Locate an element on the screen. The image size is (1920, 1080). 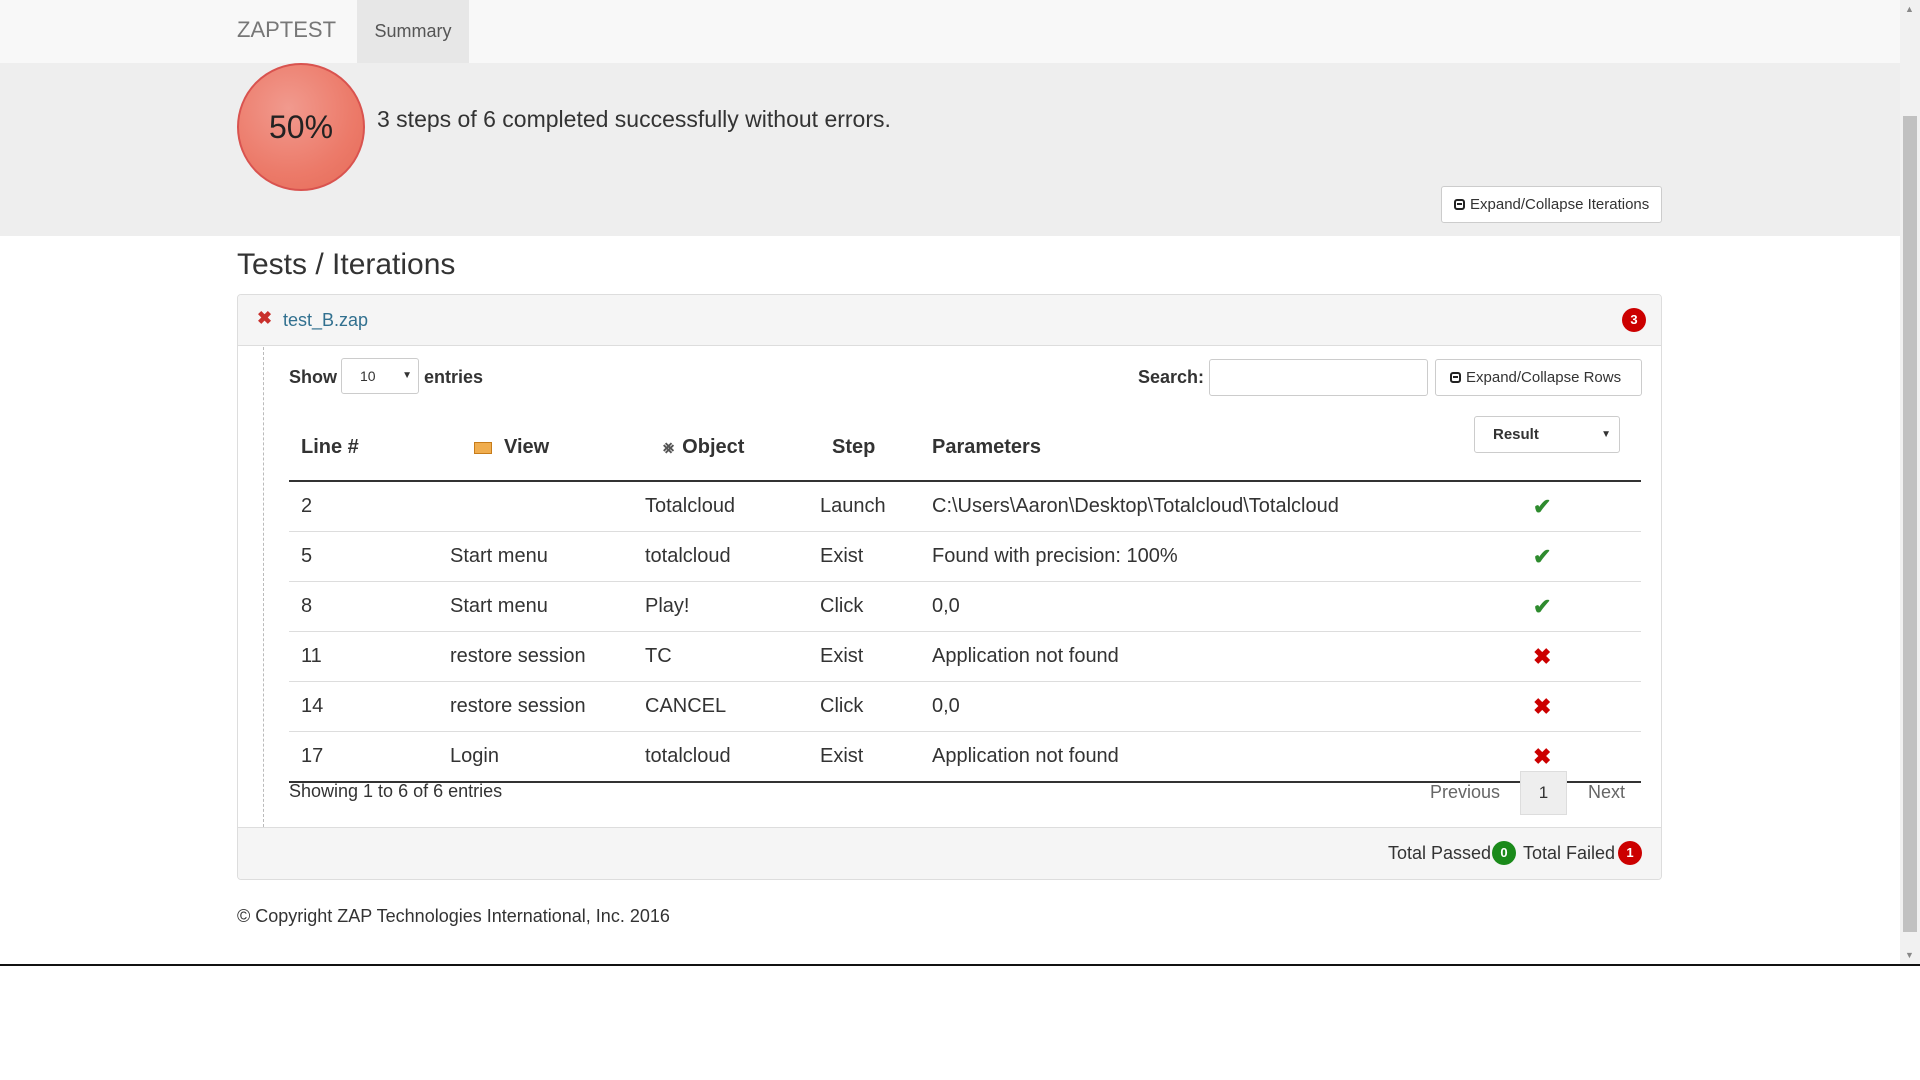
column-parameters-label: Parameters is located at coordinates (986, 447).